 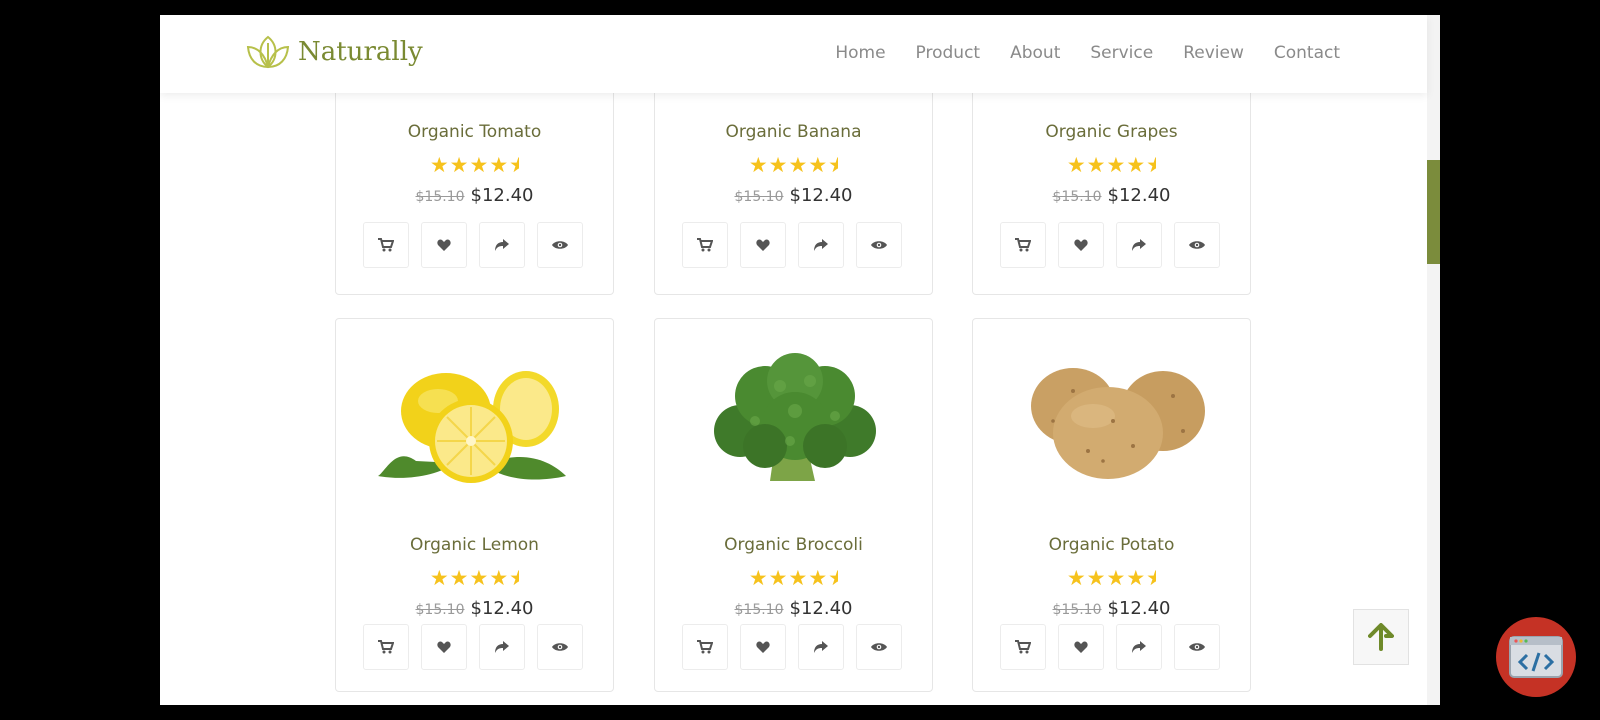 I want to click on product-name: Organic Broccoli, so click(x=793, y=545).